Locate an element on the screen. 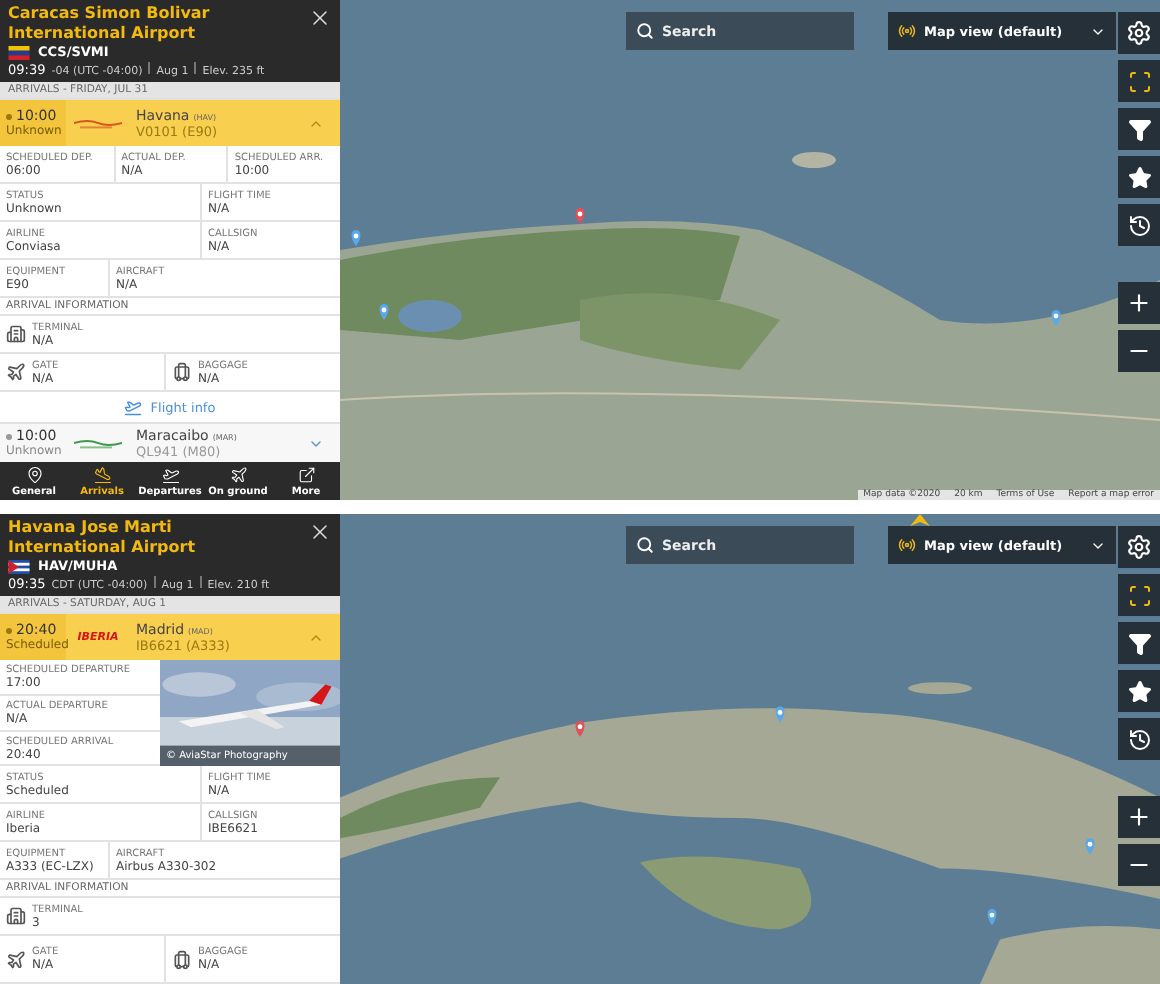 The height and width of the screenshot is (984, 1160). filter-button is located at coordinates (1139, 129).